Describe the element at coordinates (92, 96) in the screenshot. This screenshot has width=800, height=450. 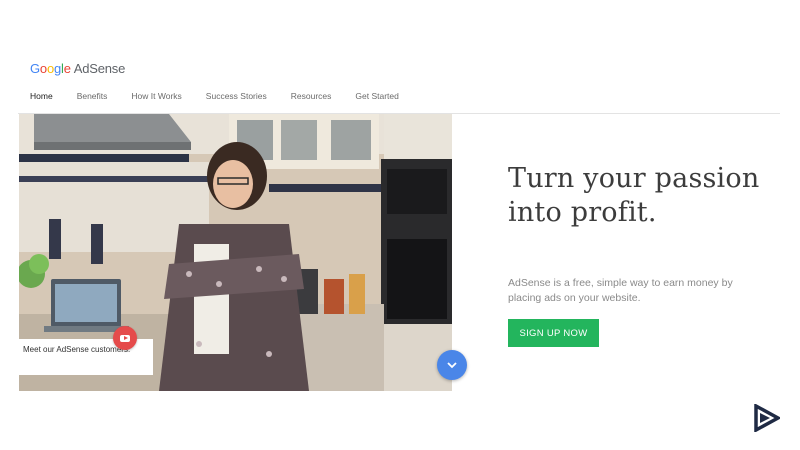
I see `nav-benefits: Benefits` at that location.